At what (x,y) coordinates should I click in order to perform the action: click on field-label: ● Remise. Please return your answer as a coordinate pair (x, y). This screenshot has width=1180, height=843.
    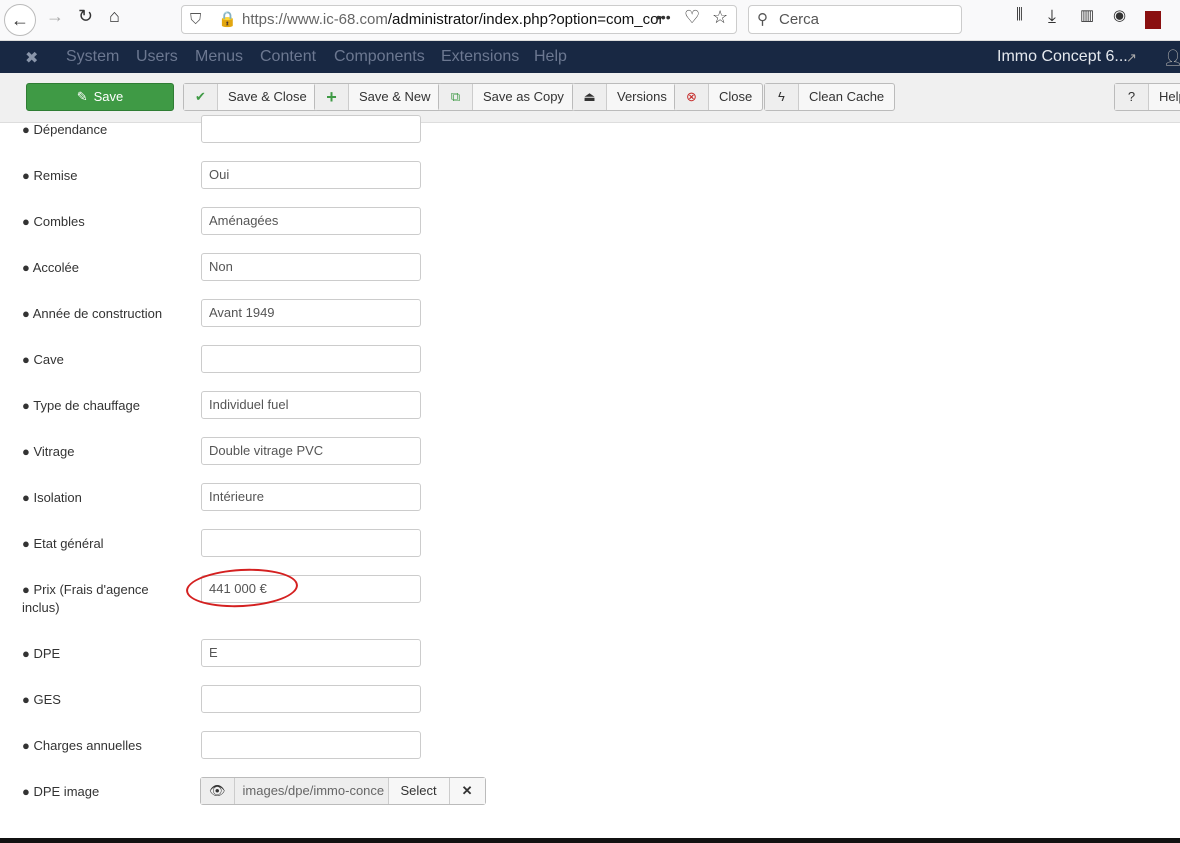
    Looking at the image, I should click on (50, 175).